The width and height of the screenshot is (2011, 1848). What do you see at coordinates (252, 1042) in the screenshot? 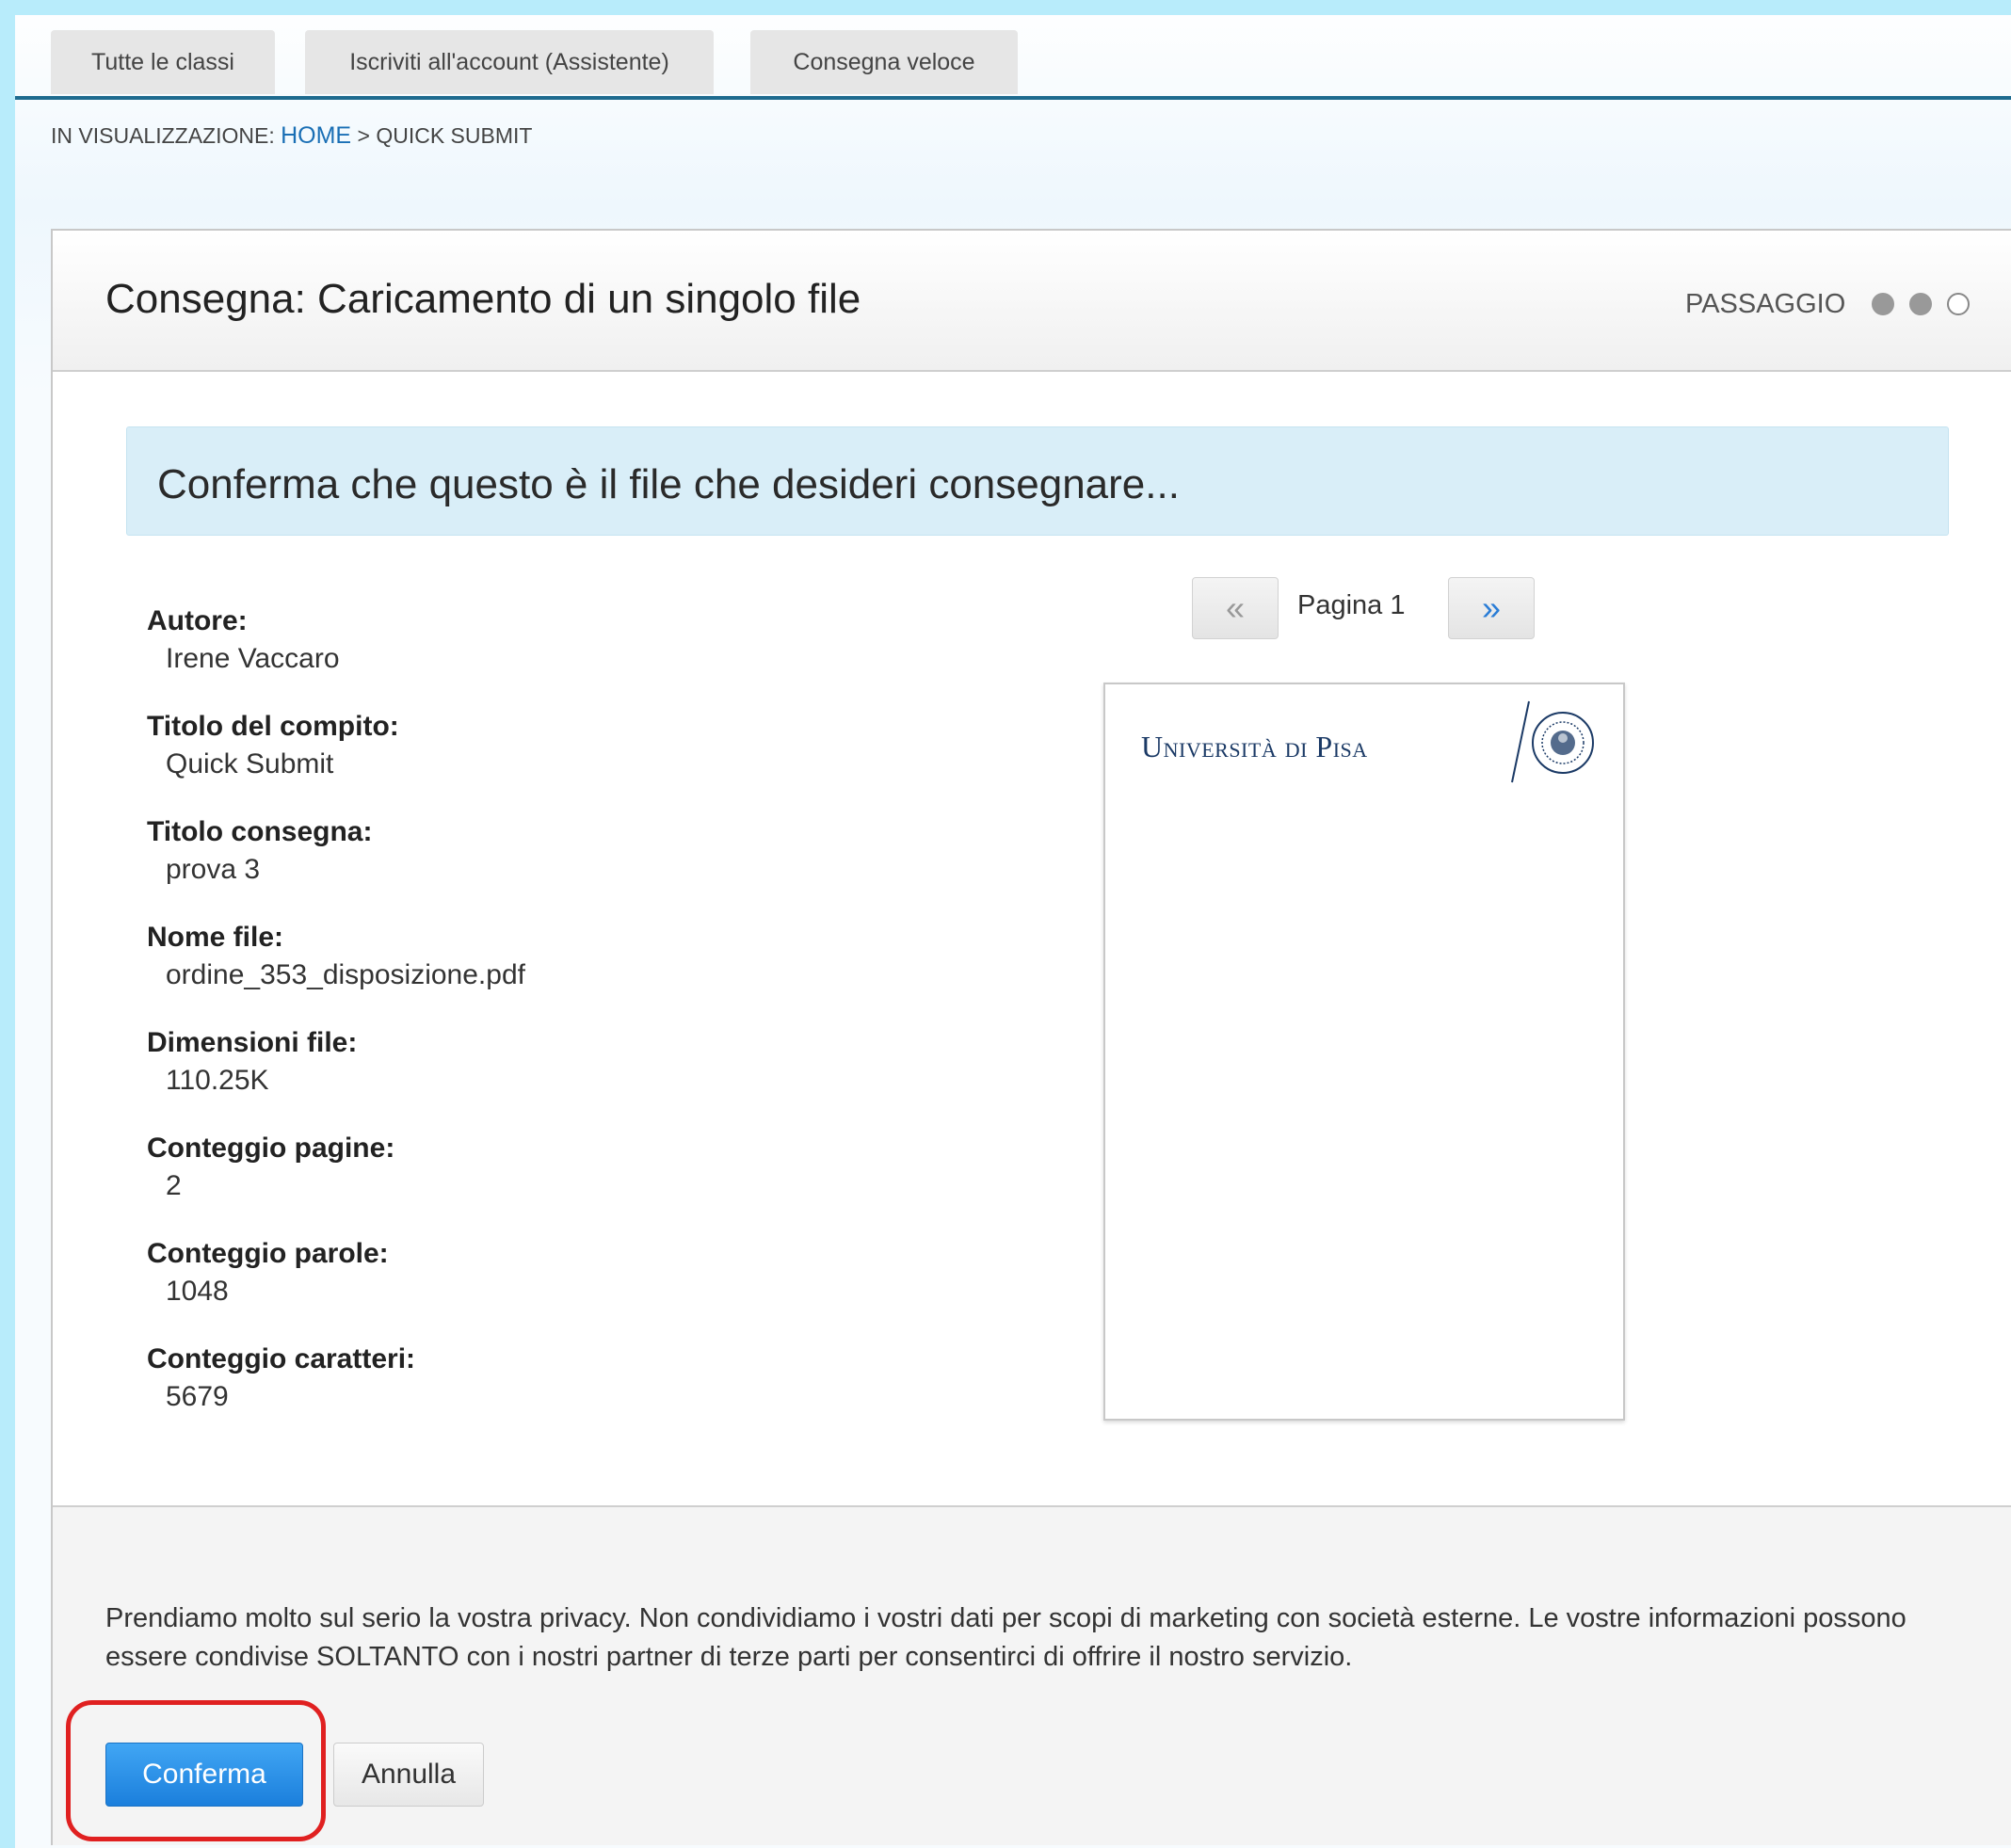
I see `meta-label: Dimensioni file:` at bounding box center [252, 1042].